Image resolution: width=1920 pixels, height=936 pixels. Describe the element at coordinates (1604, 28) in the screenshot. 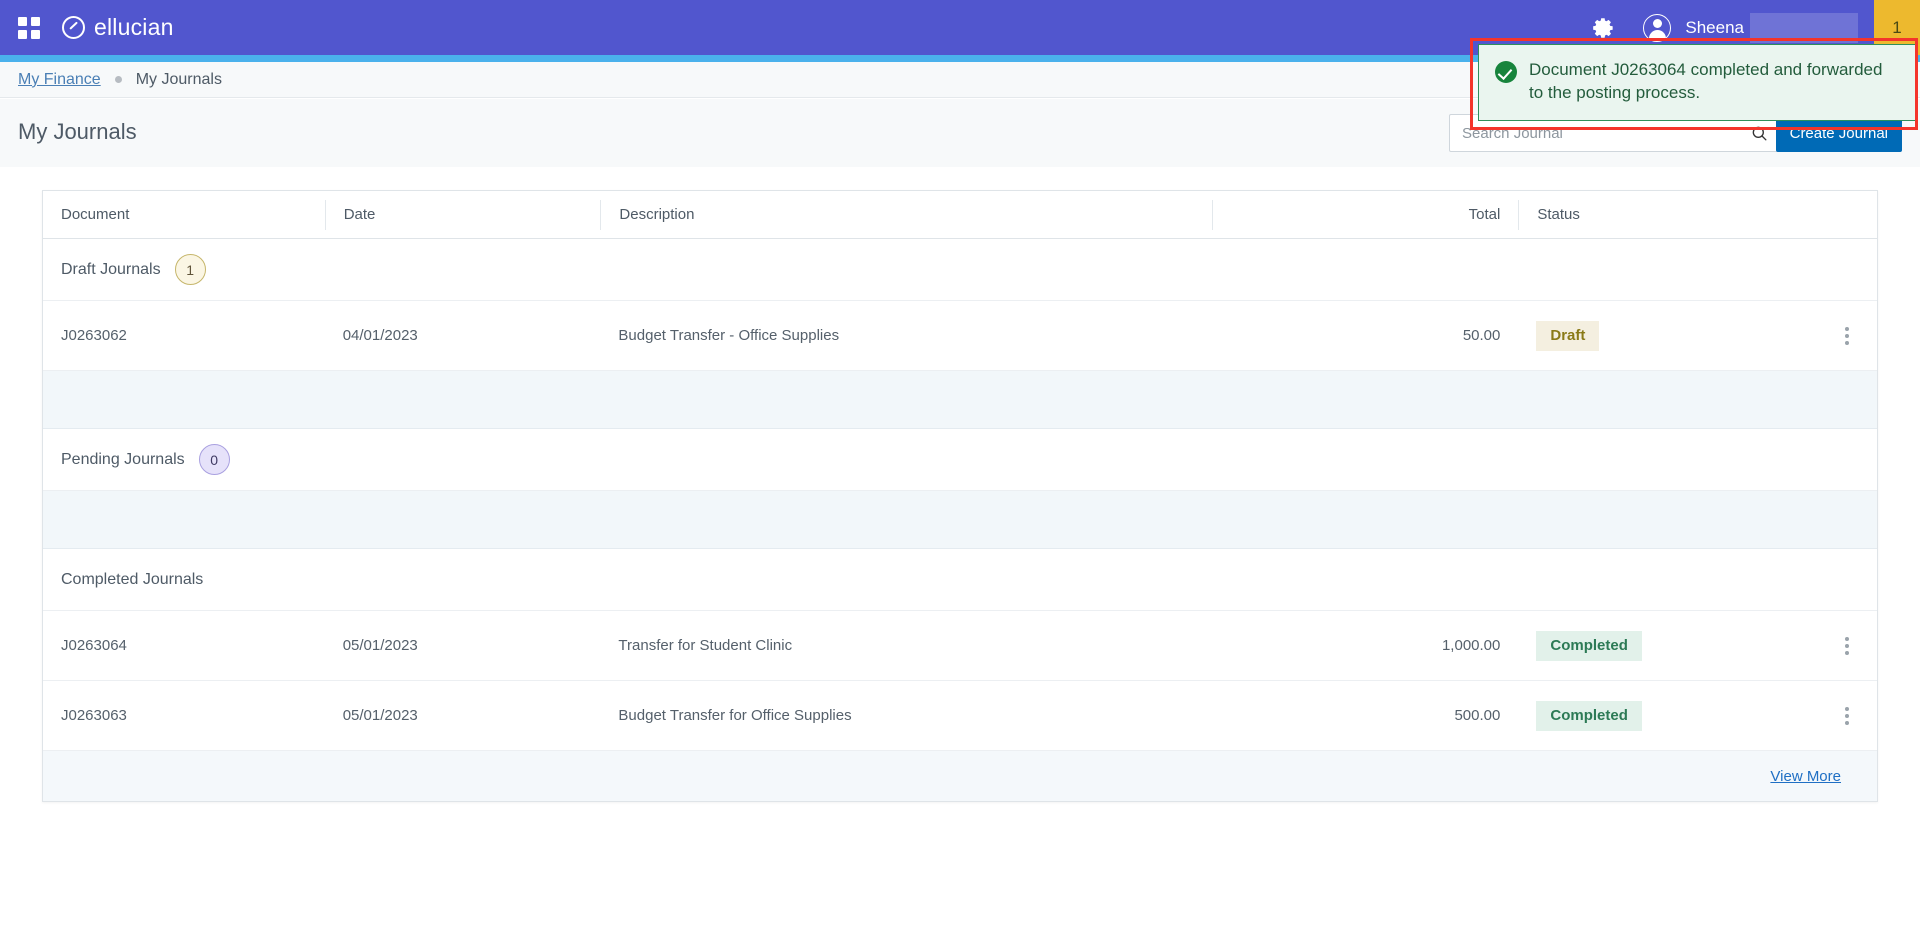

I see `gear-icon` at that location.